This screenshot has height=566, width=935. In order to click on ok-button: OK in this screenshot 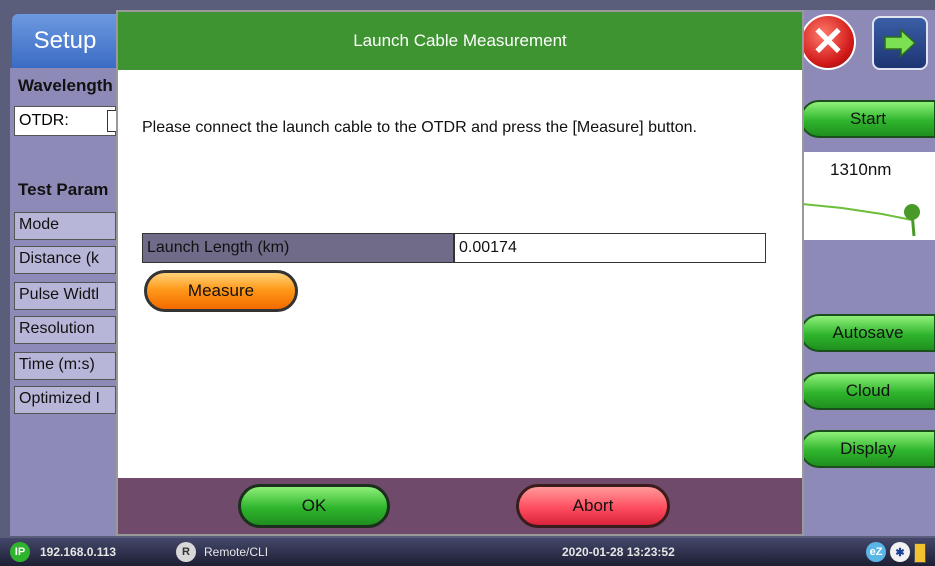, I will do `click(314, 506)`.